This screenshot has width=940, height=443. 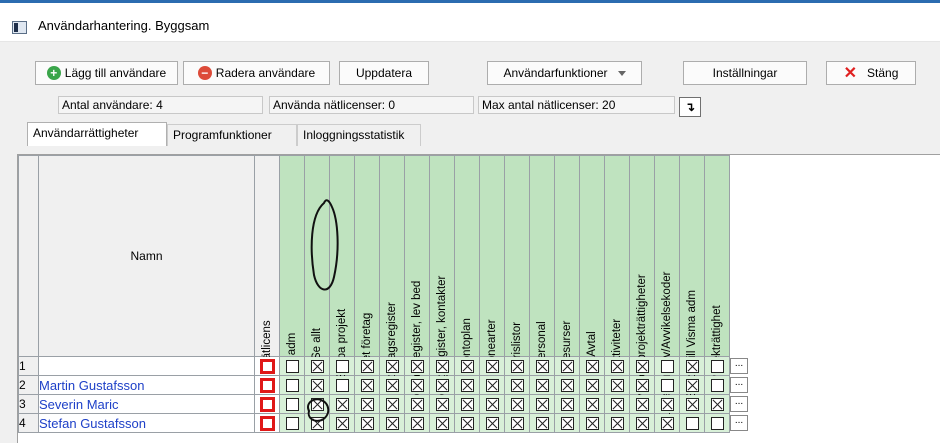 What do you see at coordinates (667, 285) in the screenshot?
I see `column-header-16: Listalternativ/Avvikelsekoder` at bounding box center [667, 285].